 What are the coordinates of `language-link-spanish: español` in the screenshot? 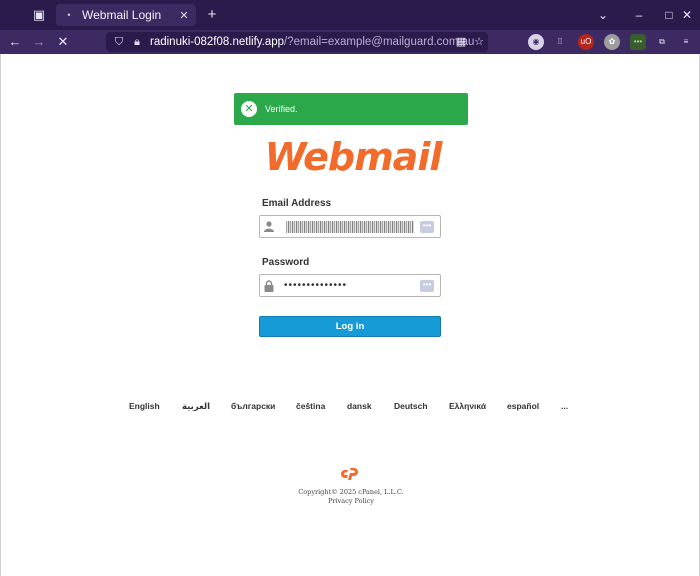 It's located at (523, 406).